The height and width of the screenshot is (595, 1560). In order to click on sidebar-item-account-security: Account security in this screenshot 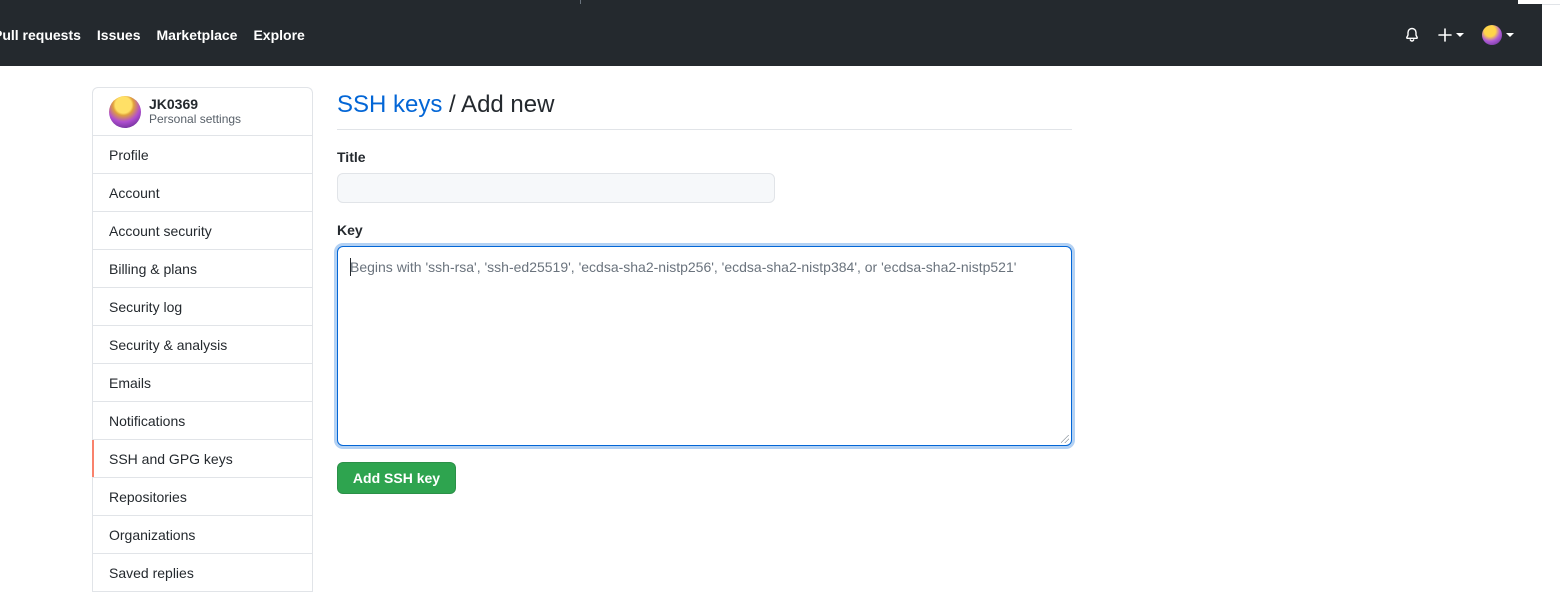, I will do `click(202, 231)`.